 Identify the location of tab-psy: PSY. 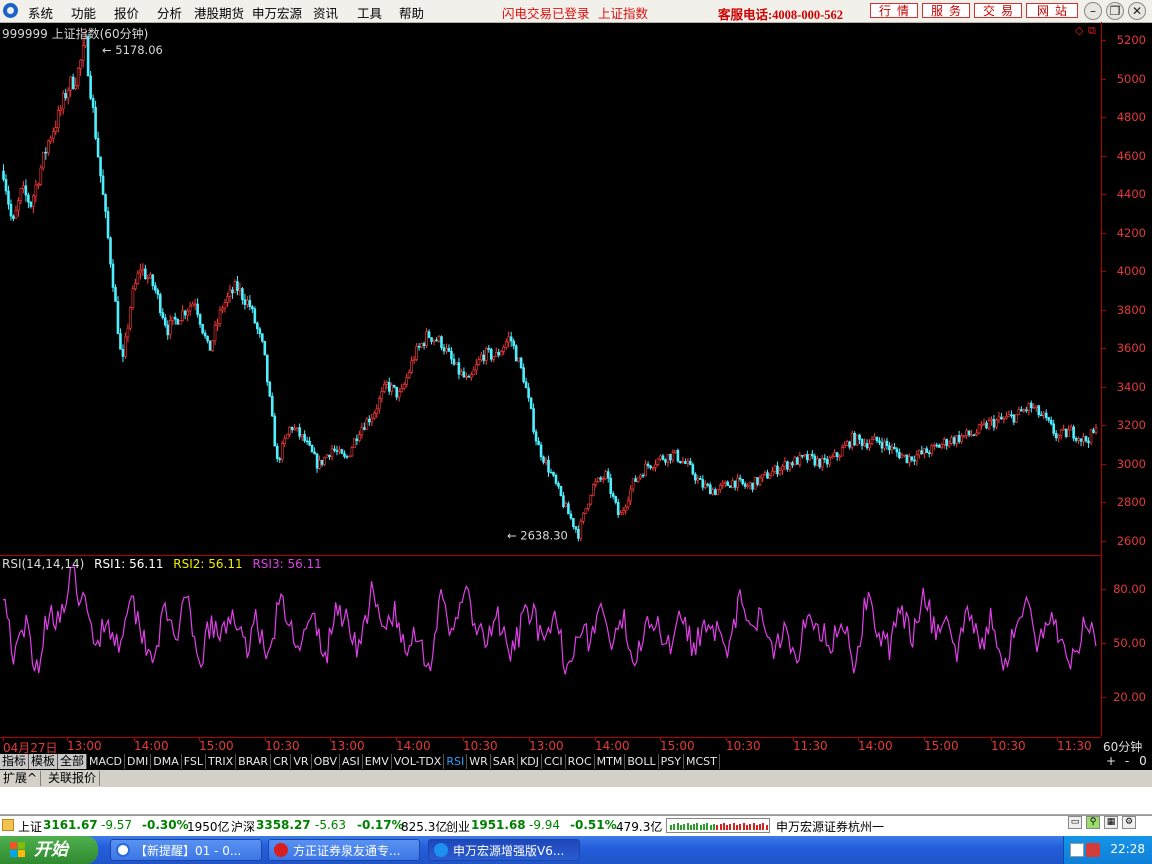
(671, 761).